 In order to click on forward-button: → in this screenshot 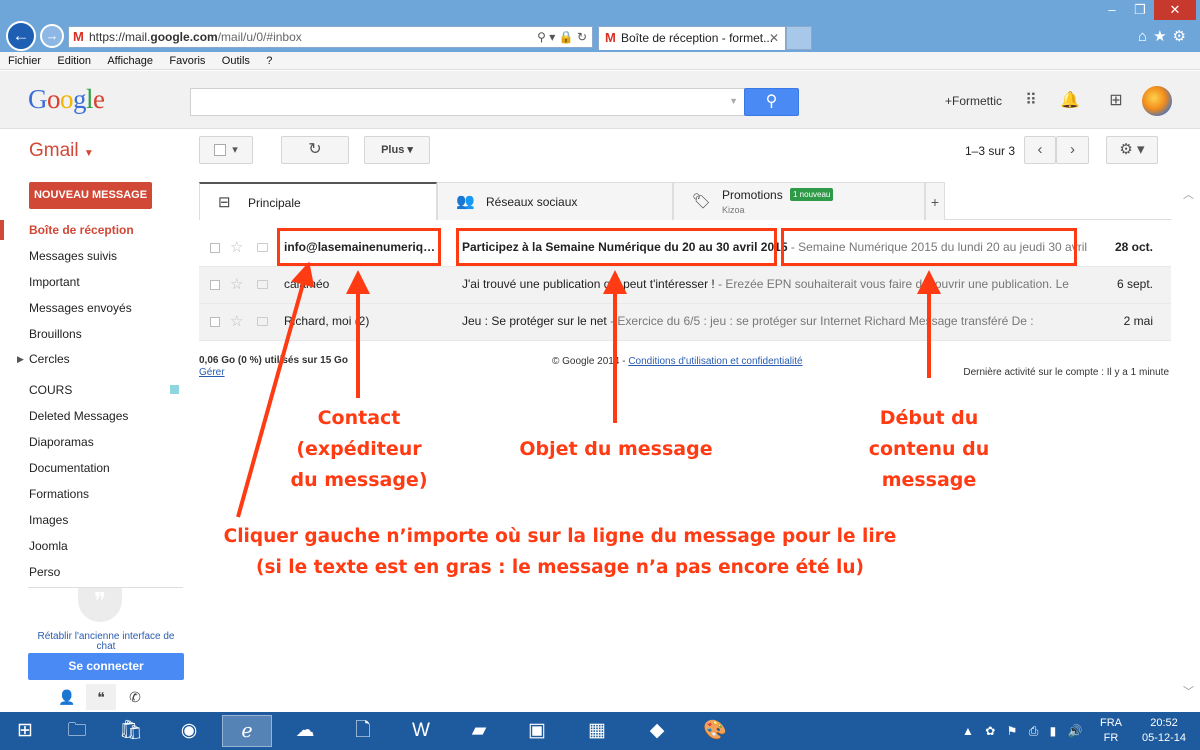, I will do `click(52, 36)`.